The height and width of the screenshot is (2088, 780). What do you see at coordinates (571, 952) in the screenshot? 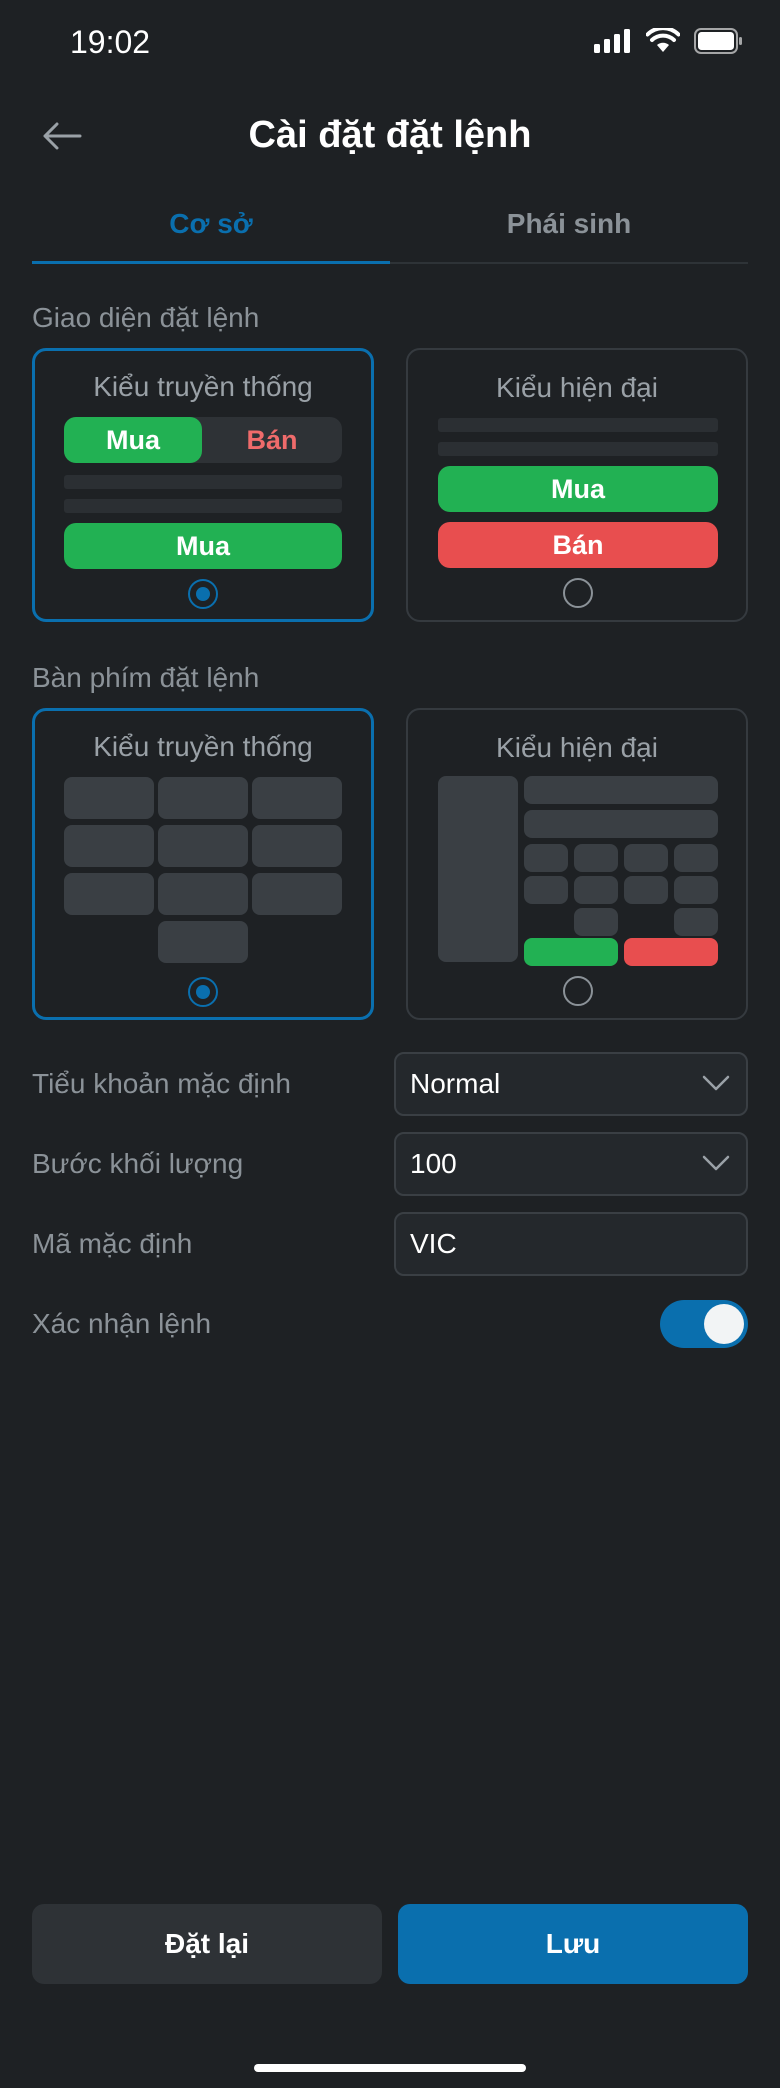
I see `buy-key` at bounding box center [571, 952].